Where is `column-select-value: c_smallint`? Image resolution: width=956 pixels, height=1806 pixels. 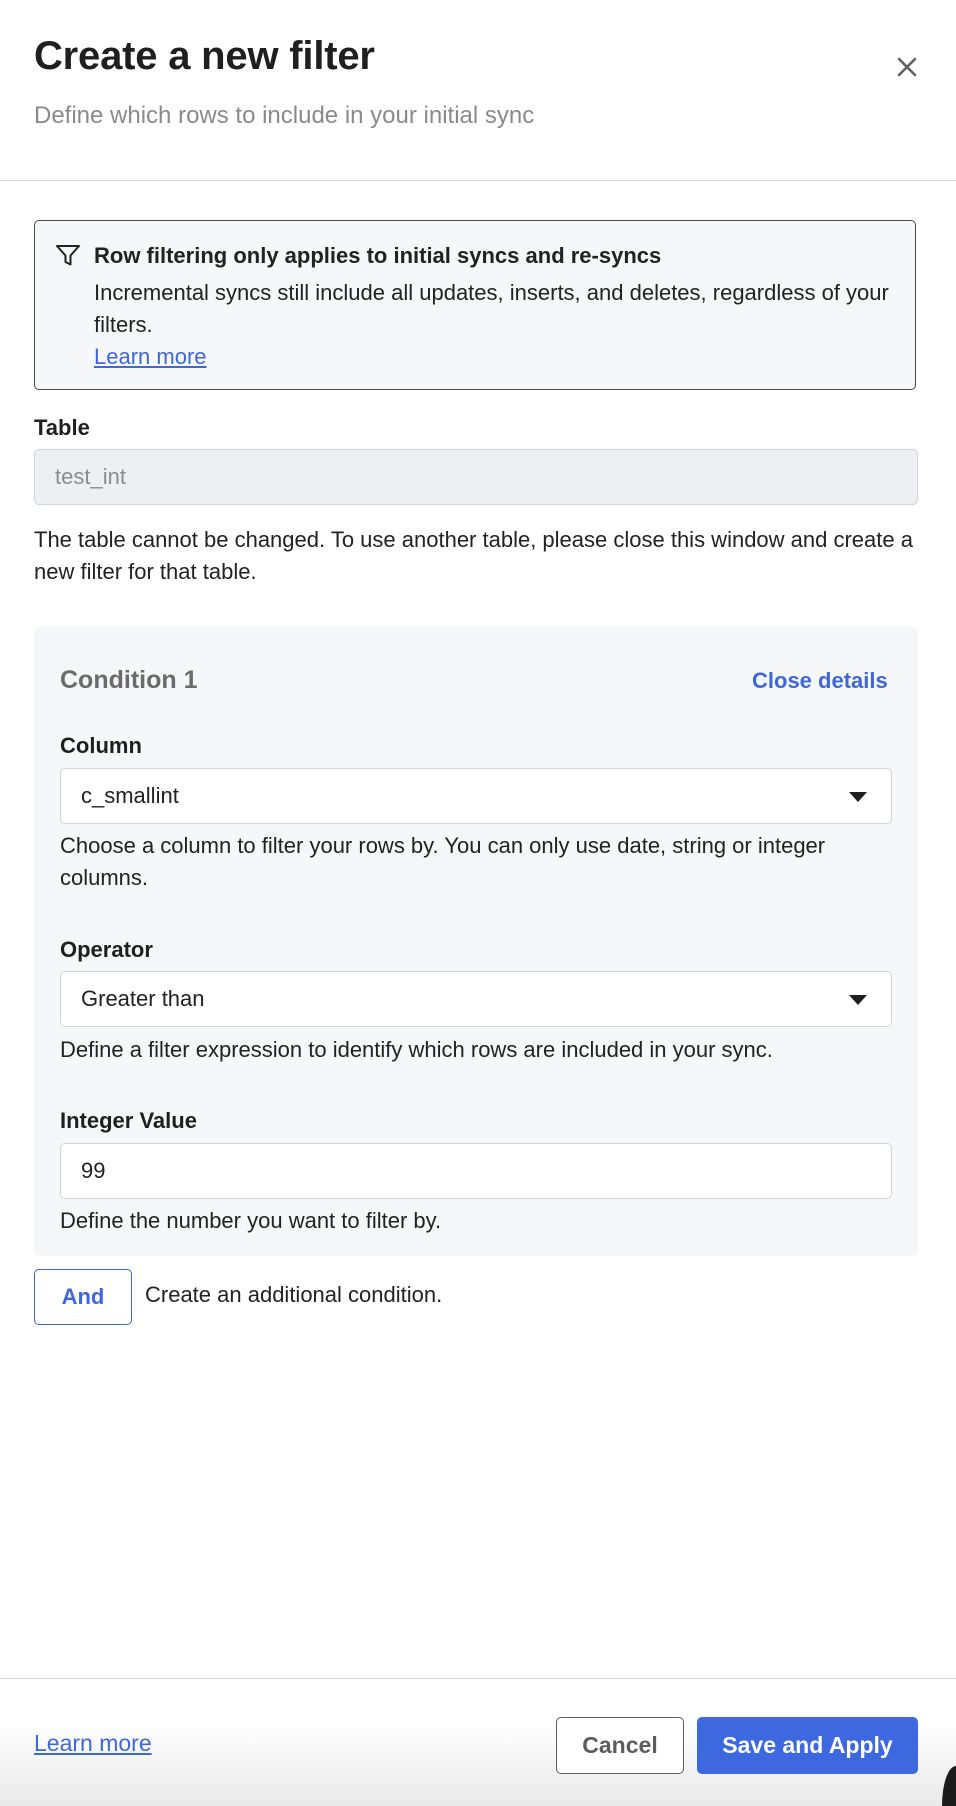
column-select-value: c_smallint is located at coordinates (130, 795).